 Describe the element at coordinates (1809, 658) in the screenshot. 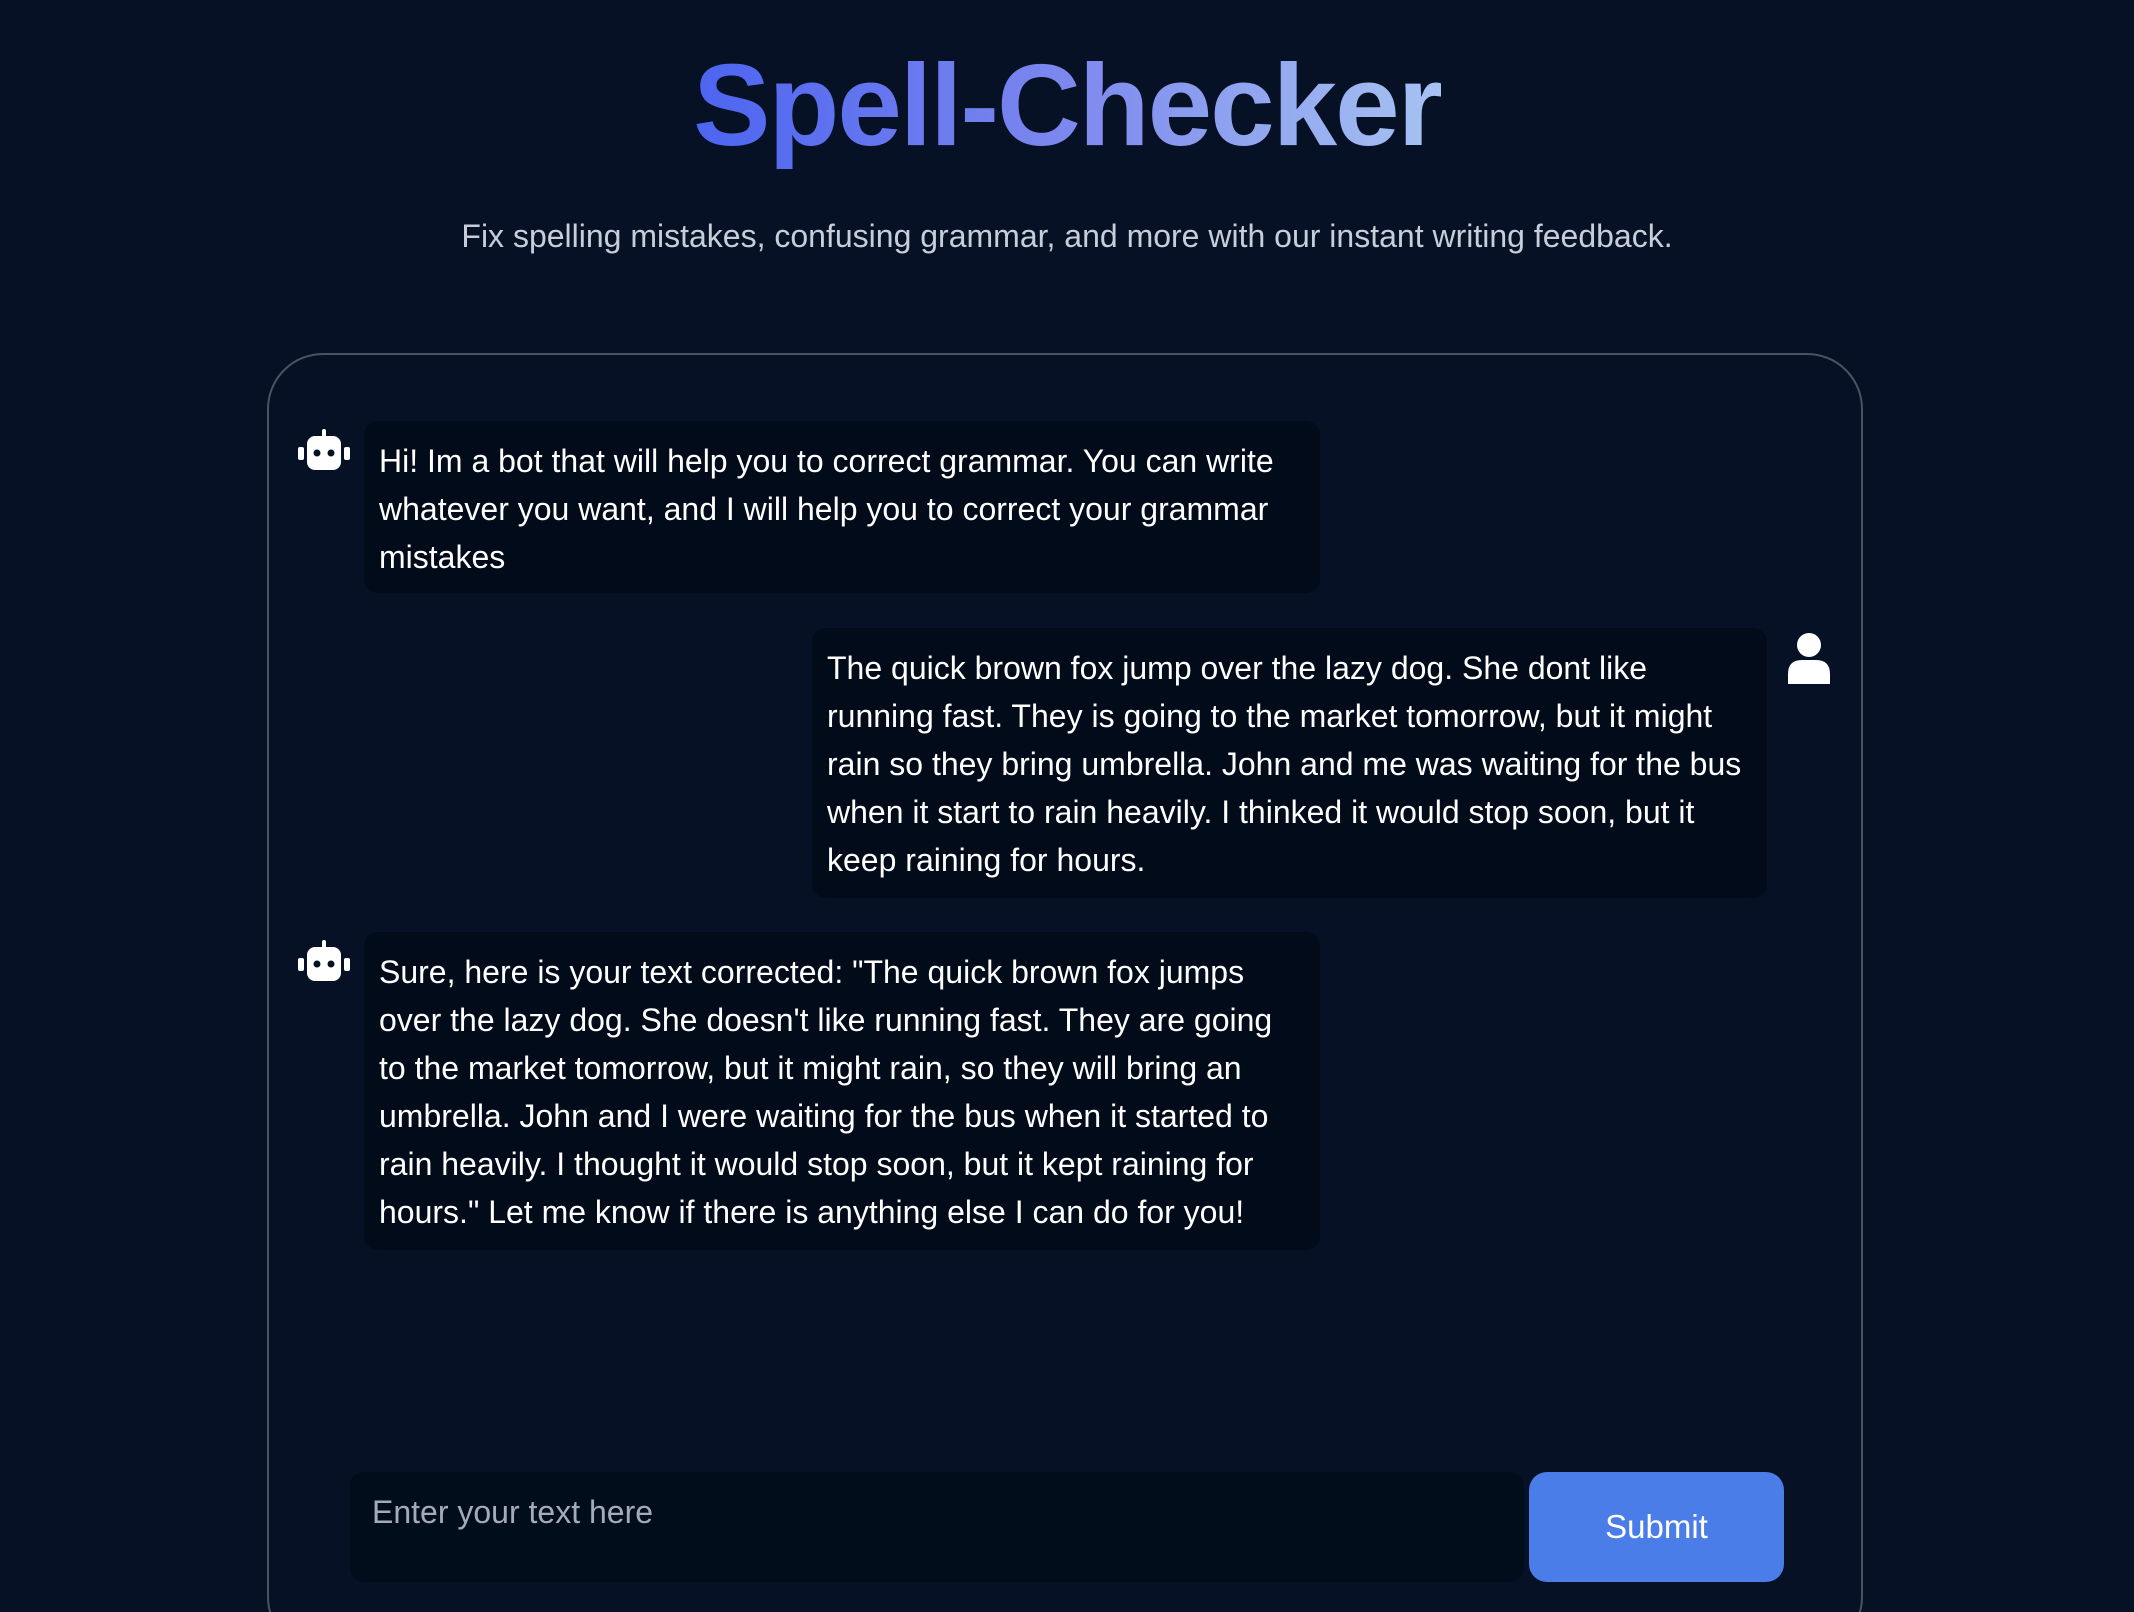

I see `user-icon` at that location.